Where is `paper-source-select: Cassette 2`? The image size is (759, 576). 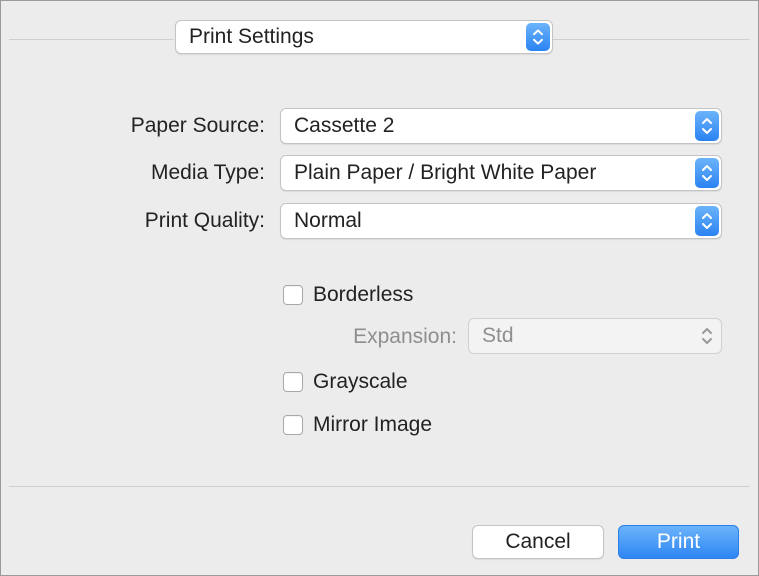
paper-source-select: Cassette 2 is located at coordinates (501, 126).